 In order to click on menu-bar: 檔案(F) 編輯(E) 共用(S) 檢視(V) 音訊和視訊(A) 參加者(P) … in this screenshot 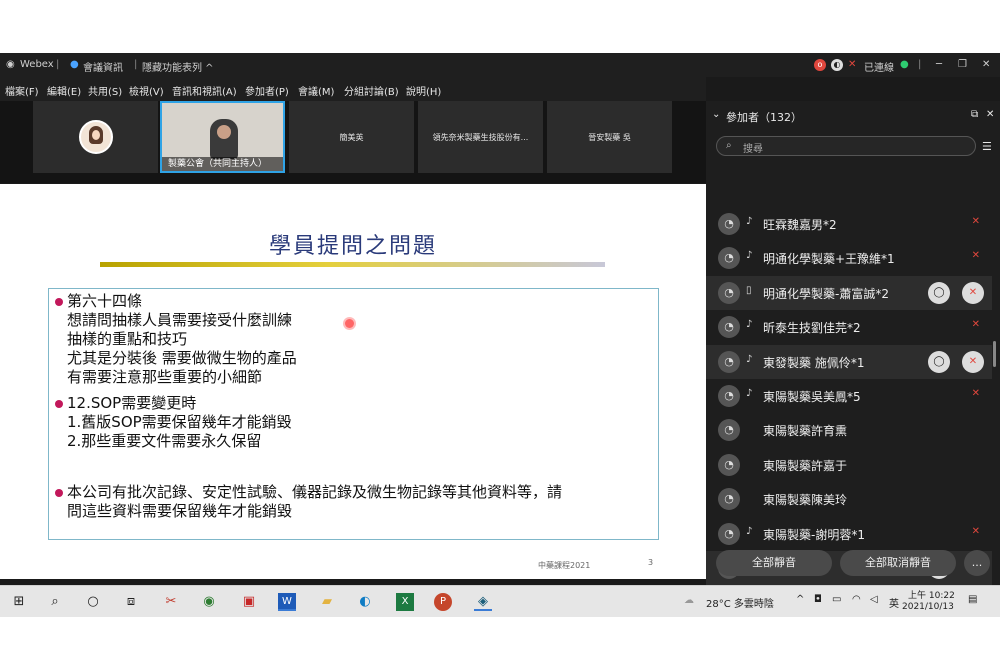, I will do `click(353, 89)`.